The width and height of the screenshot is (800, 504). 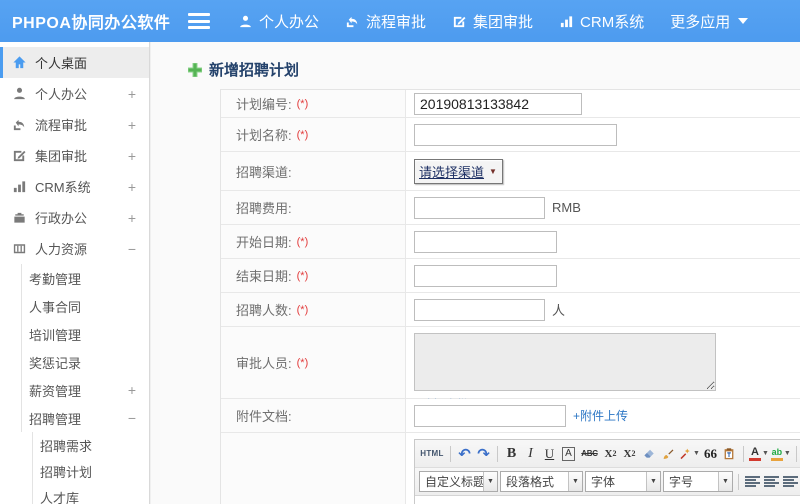 What do you see at coordinates (85, 390) in the screenshot?
I see `sidebar-item-salary-mgmt: 薪资管理 +` at bounding box center [85, 390].